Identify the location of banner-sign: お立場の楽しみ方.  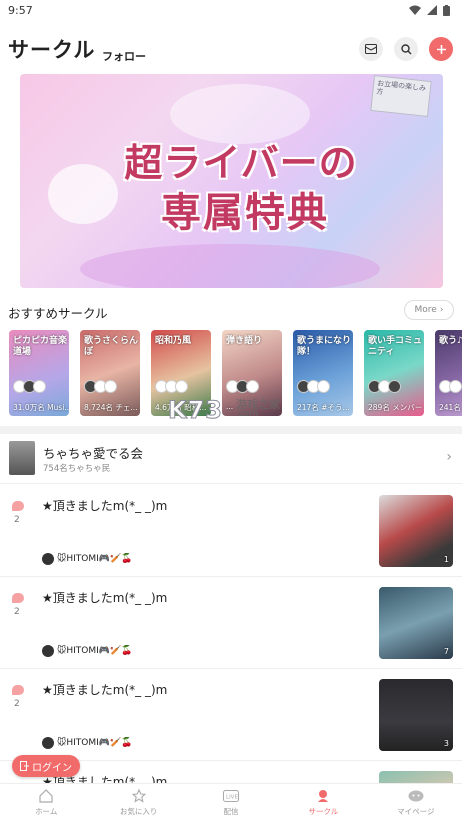
(401, 96).